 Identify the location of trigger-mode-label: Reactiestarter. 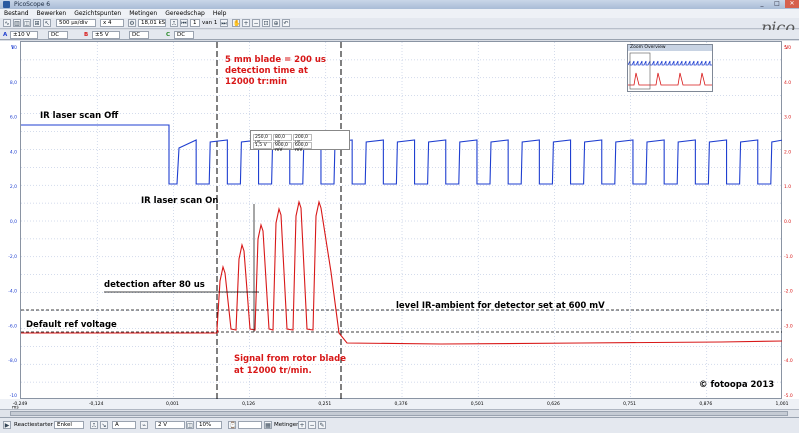
(33, 425).